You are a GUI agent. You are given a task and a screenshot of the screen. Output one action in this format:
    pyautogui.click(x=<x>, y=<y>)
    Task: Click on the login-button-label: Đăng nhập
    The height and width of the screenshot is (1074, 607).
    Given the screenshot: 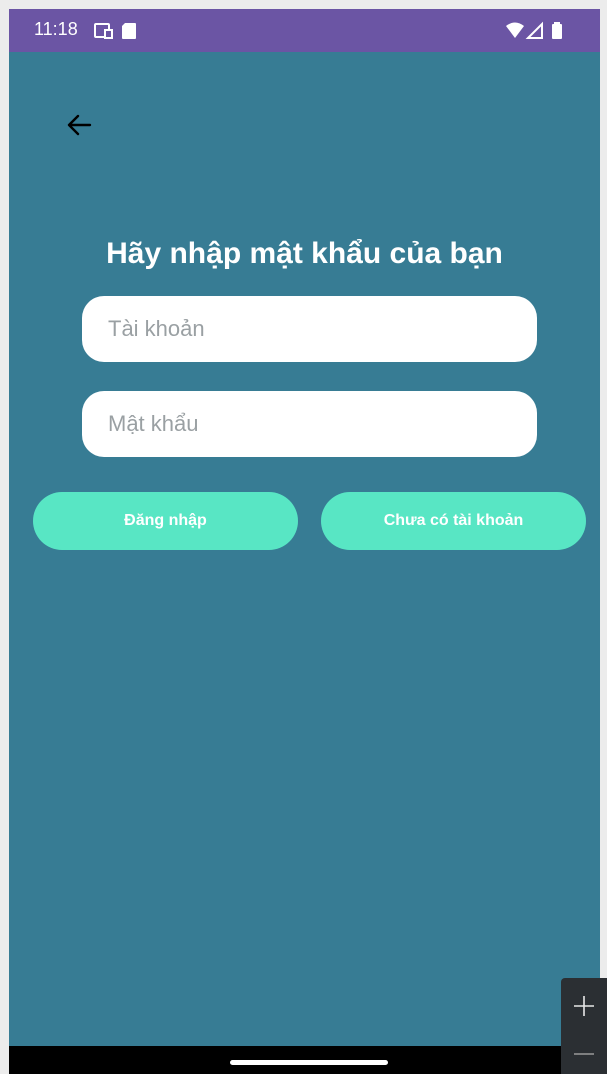 What is the action you would take?
    pyautogui.click(x=165, y=520)
    